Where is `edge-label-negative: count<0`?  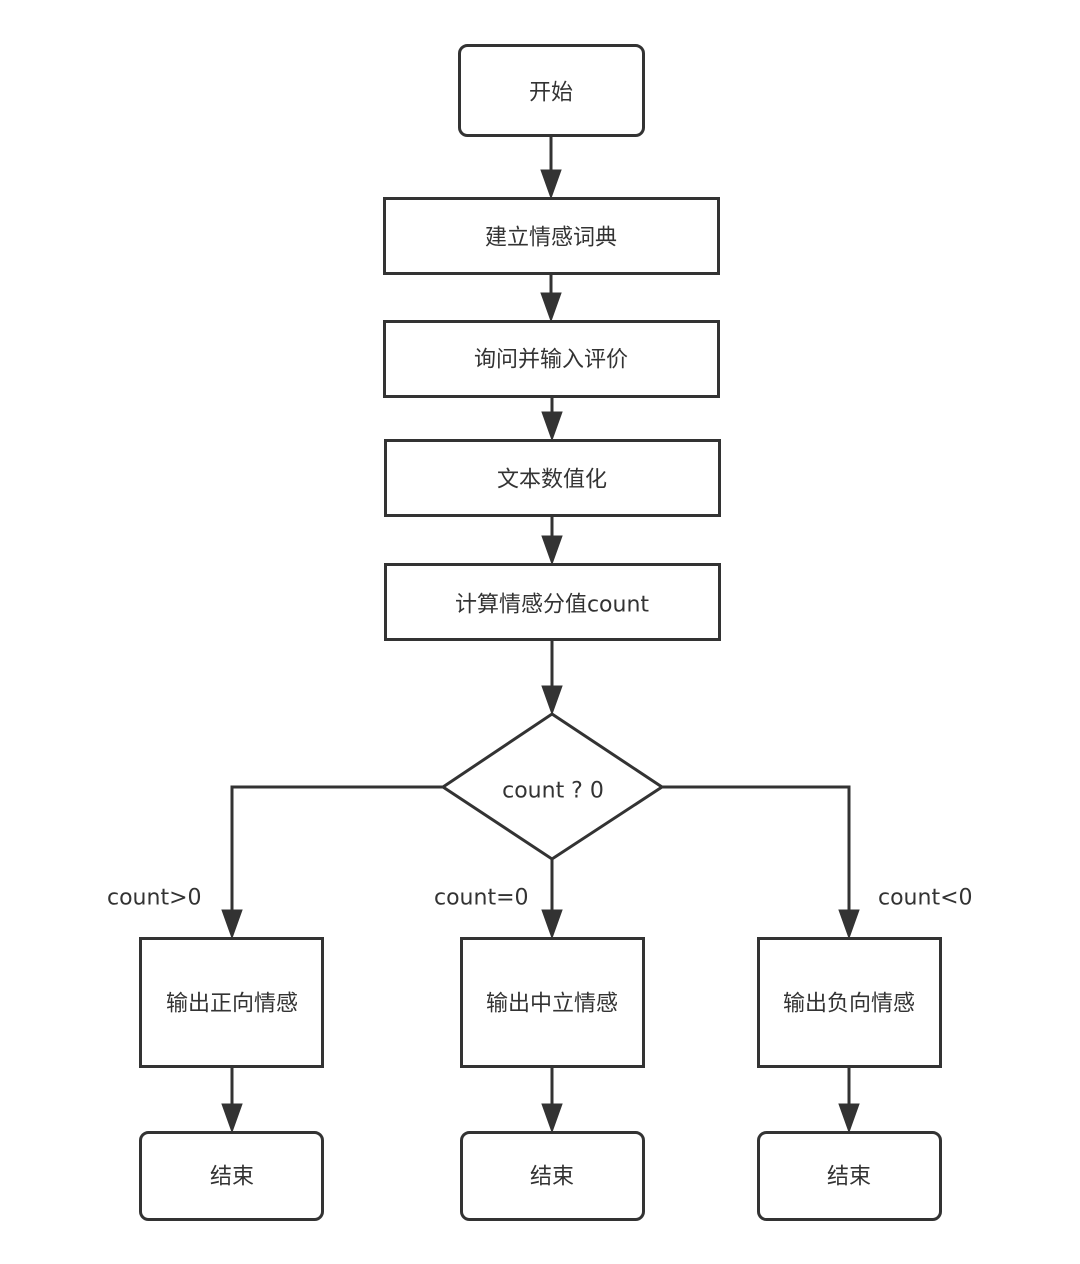
edge-label-negative: count<0 is located at coordinates (925, 898).